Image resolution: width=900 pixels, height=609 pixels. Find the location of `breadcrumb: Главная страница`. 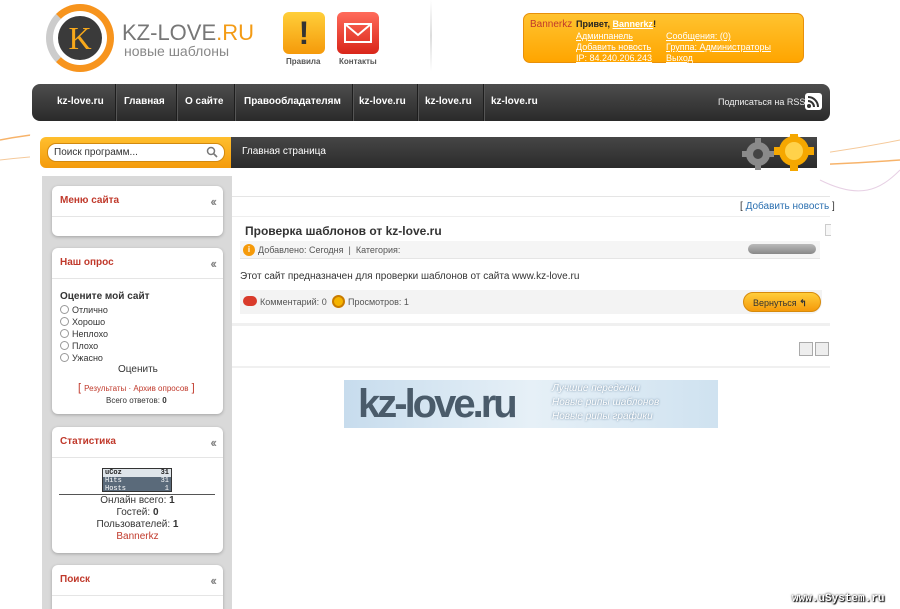

breadcrumb: Главная страница is located at coordinates (284, 151).